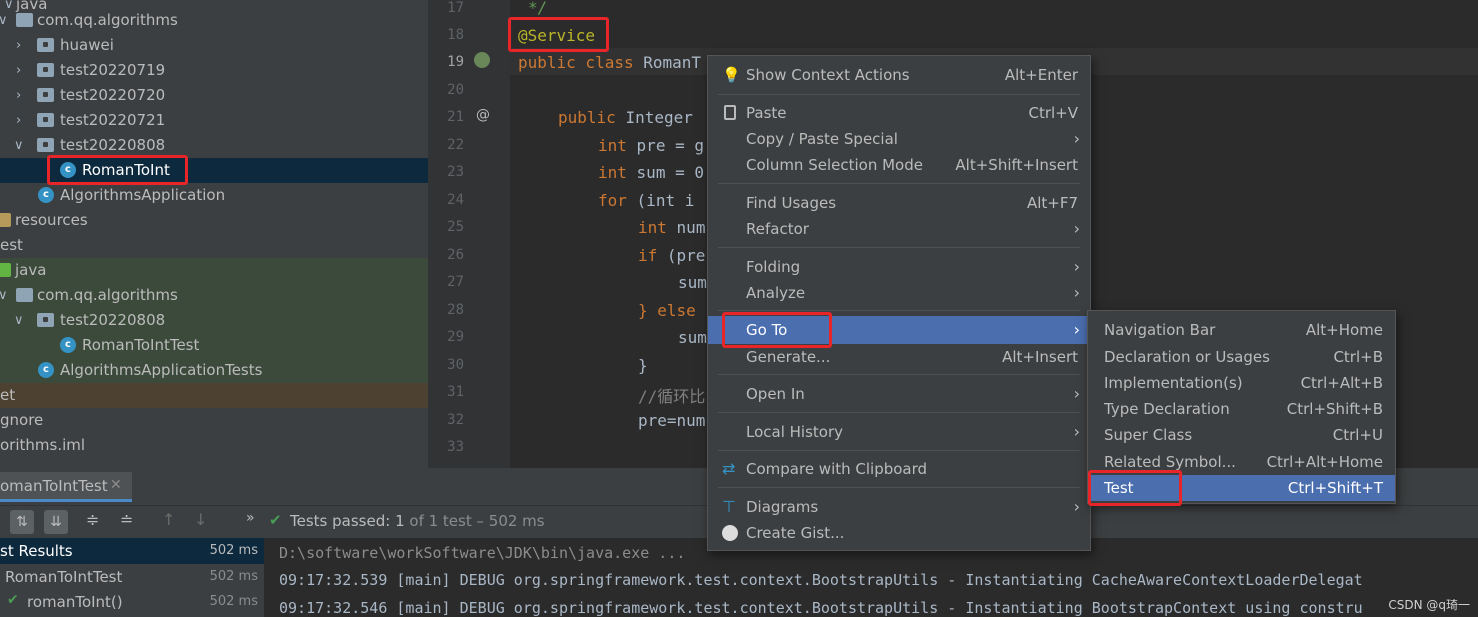 This screenshot has height=617, width=1478. I want to click on collapse-all-icon: ≐, so click(126, 519).